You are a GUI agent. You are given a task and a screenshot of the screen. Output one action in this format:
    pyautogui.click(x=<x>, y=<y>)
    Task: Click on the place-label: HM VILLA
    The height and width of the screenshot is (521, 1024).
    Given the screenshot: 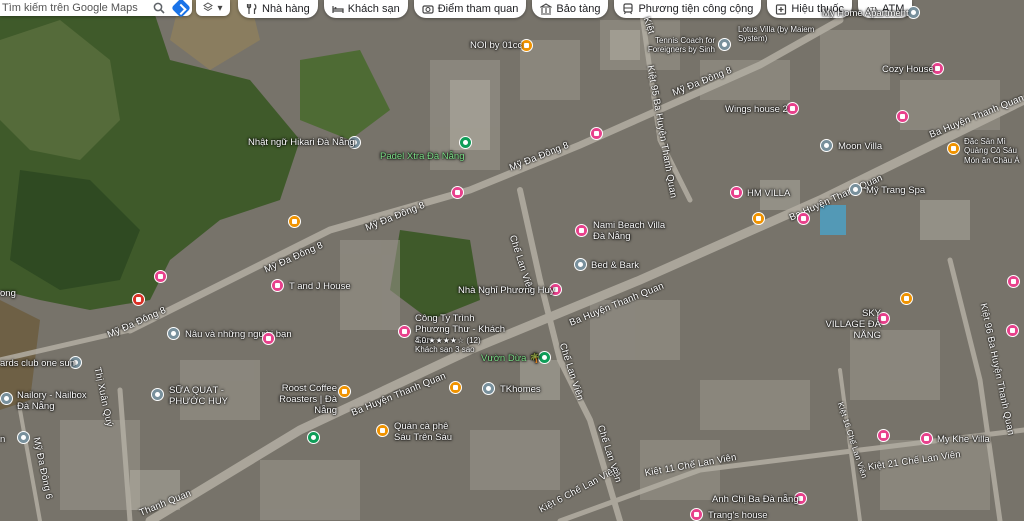 What is the action you would take?
    pyautogui.click(x=768, y=193)
    